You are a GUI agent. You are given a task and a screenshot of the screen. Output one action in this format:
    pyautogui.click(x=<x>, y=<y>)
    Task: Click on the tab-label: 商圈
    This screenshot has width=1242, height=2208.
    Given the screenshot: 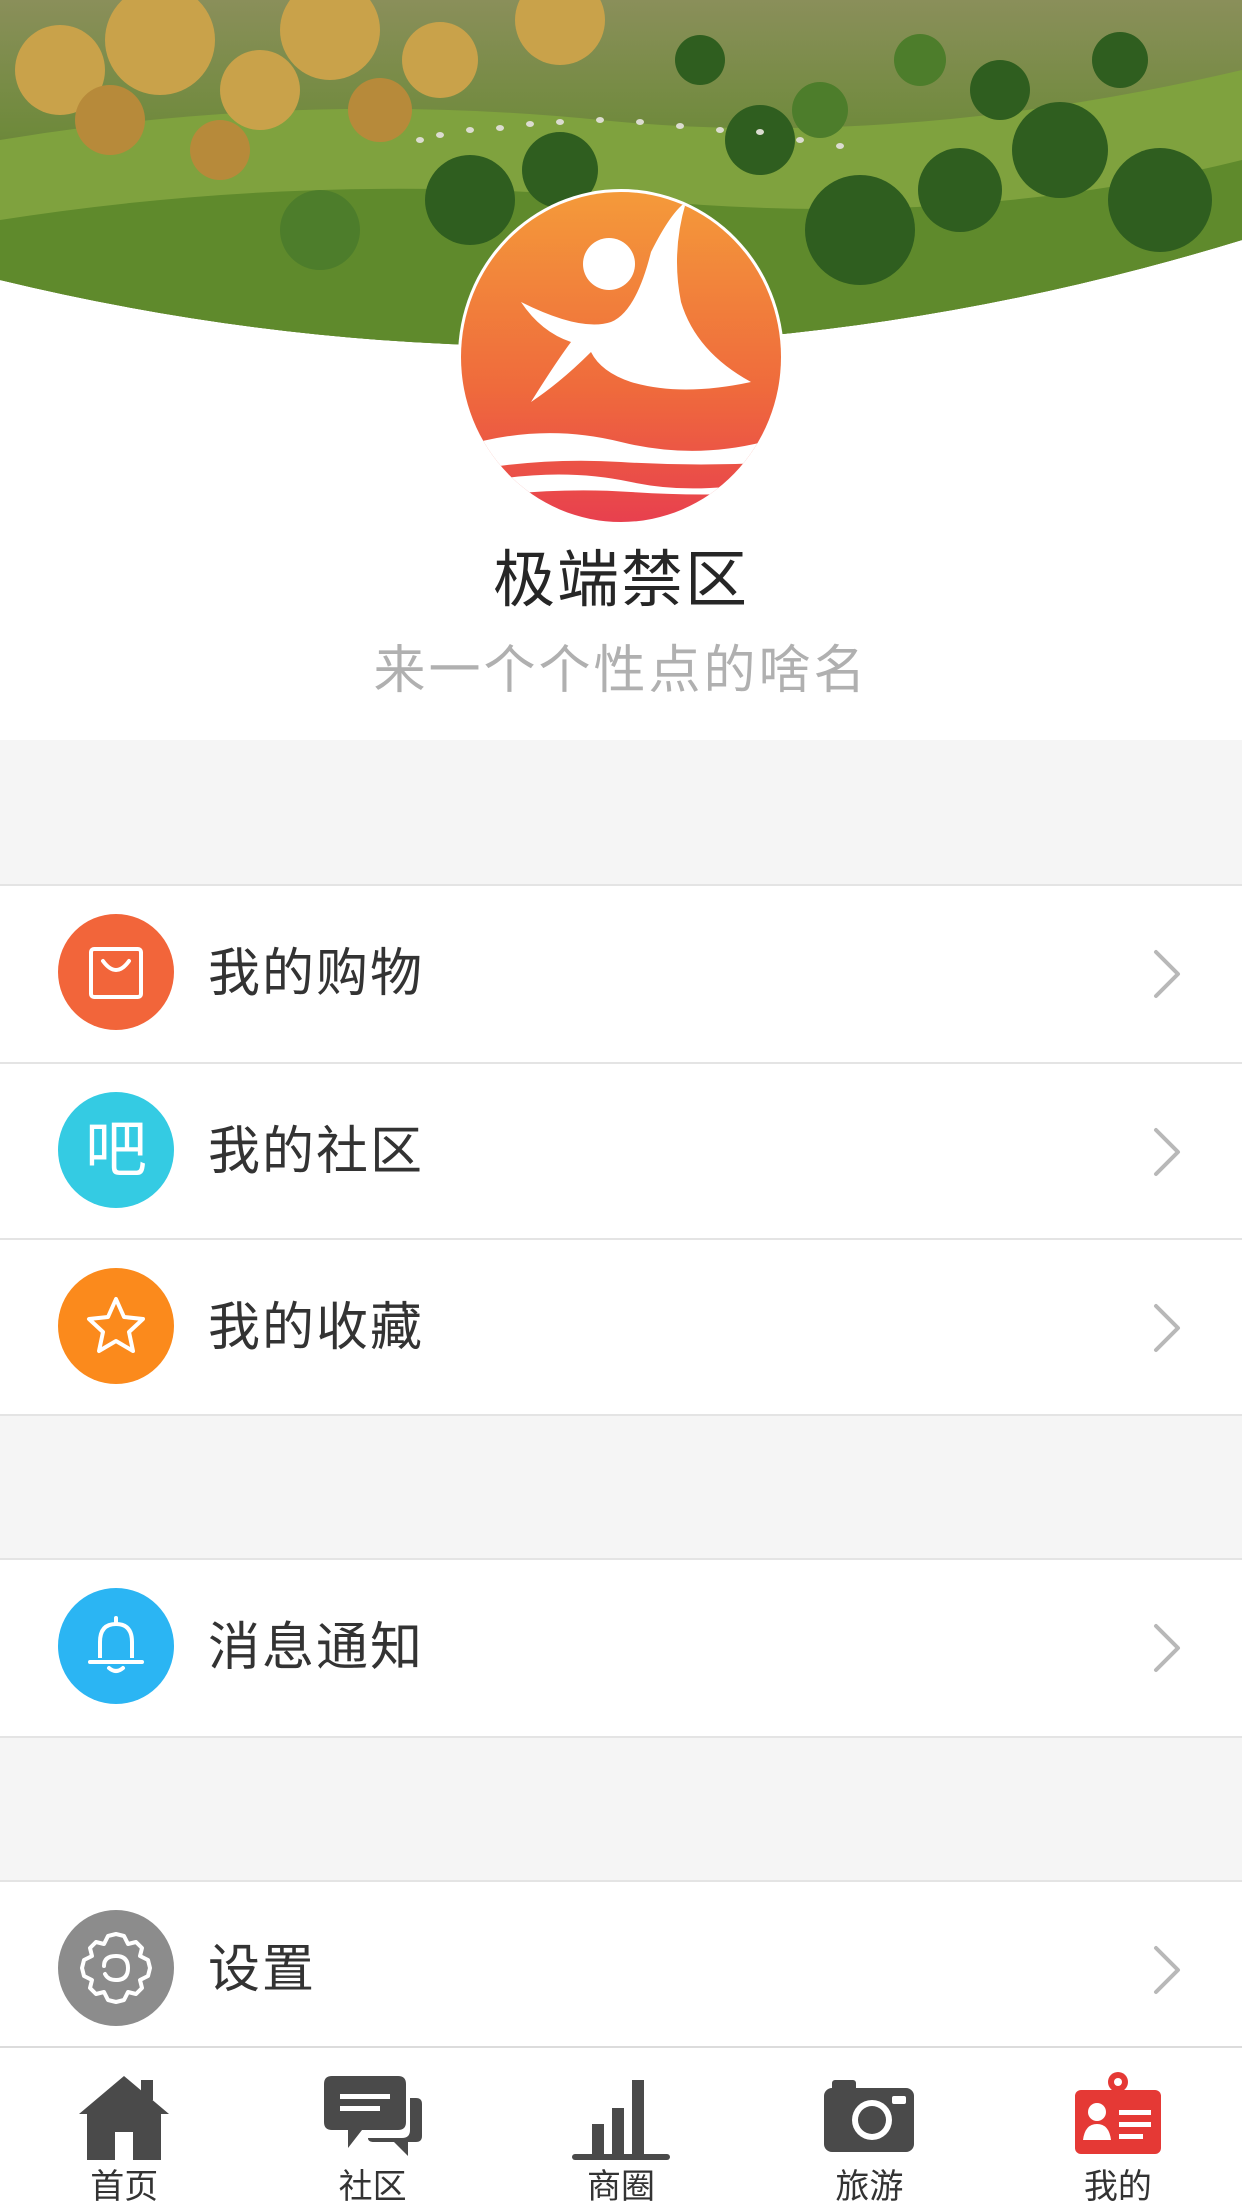 What is the action you would take?
    pyautogui.click(x=621, y=2187)
    